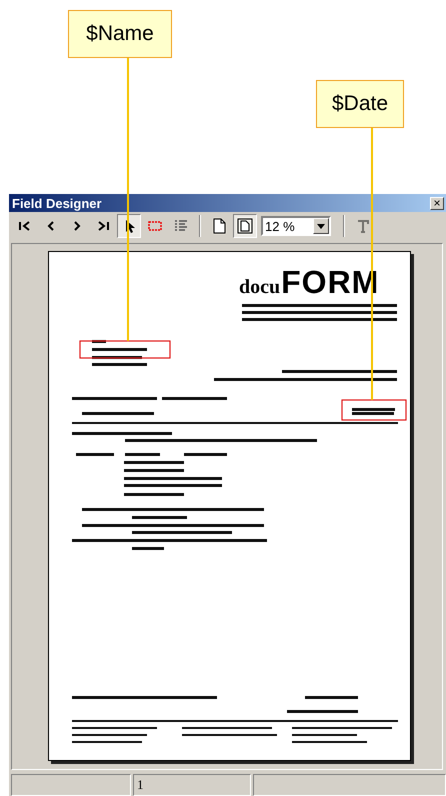  I want to click on close-button: ×, so click(437, 203).